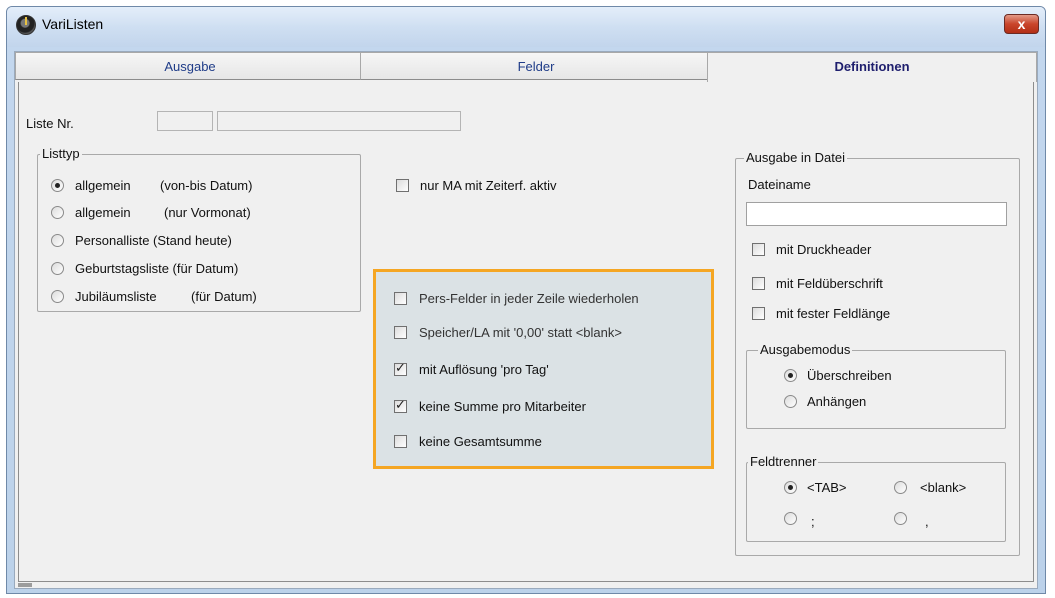  Describe the element at coordinates (900, 518) in the screenshot. I see `feldtrenner-radio-comma` at that location.